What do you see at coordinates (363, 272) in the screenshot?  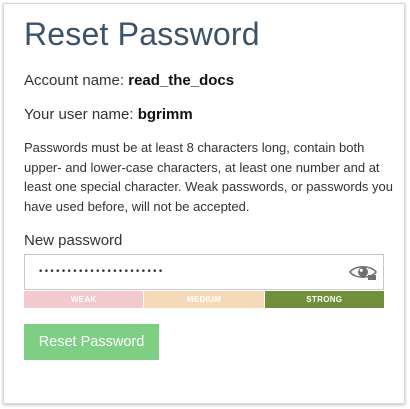 I see `eye-icon` at bounding box center [363, 272].